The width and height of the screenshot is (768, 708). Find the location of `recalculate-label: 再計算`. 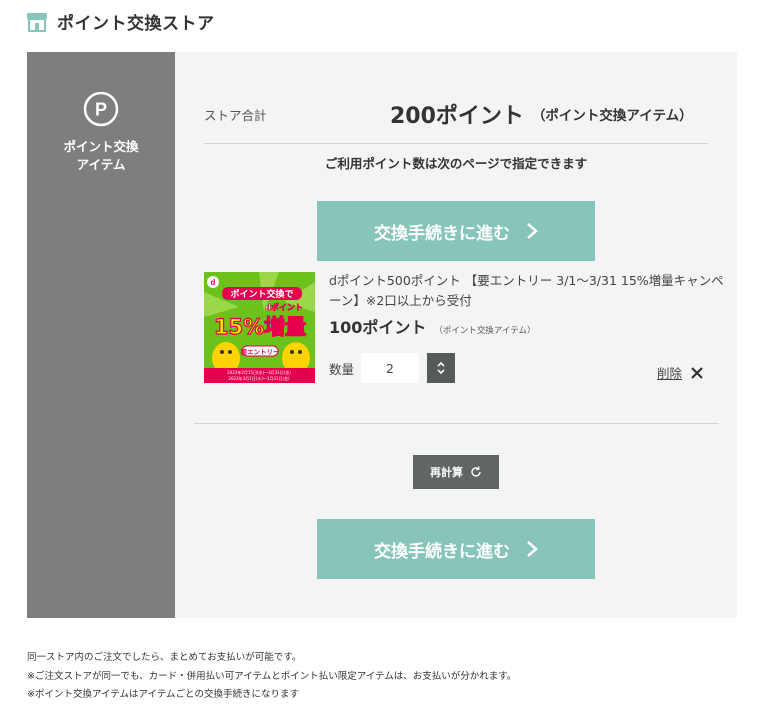

recalculate-label: 再計算 is located at coordinates (446, 472).